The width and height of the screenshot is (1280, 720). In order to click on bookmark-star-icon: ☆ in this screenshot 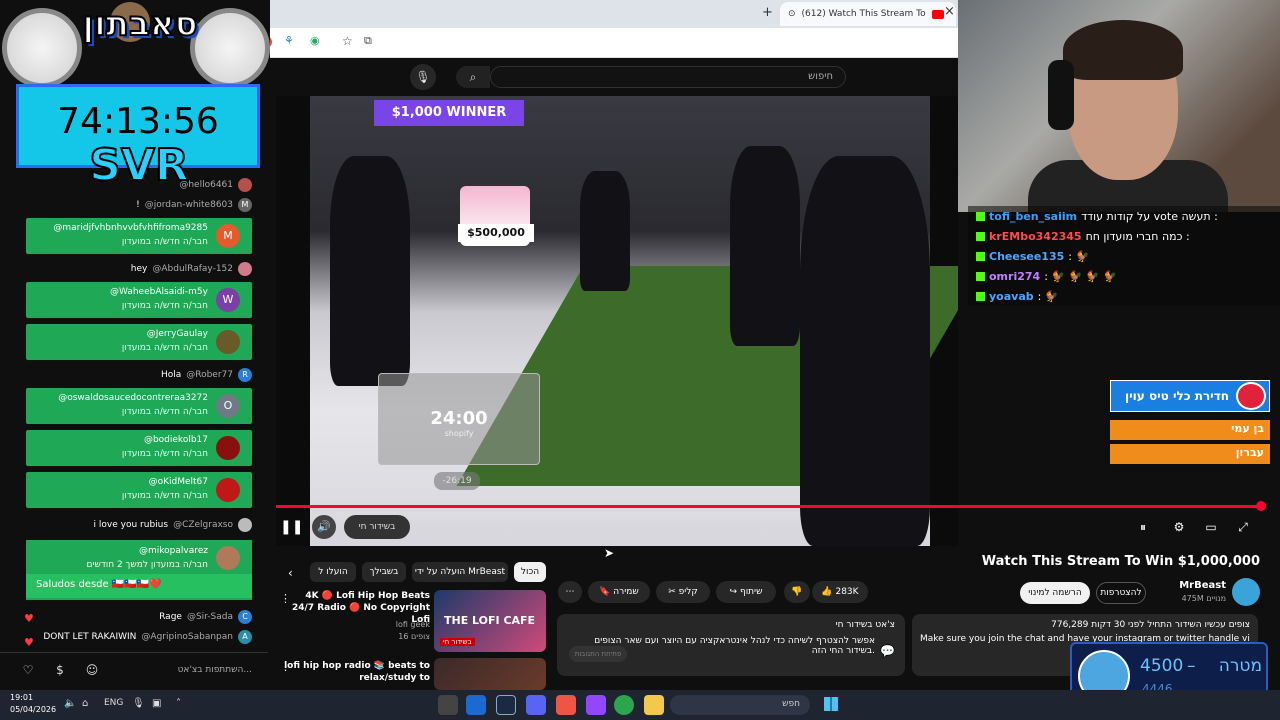, I will do `click(347, 41)`.